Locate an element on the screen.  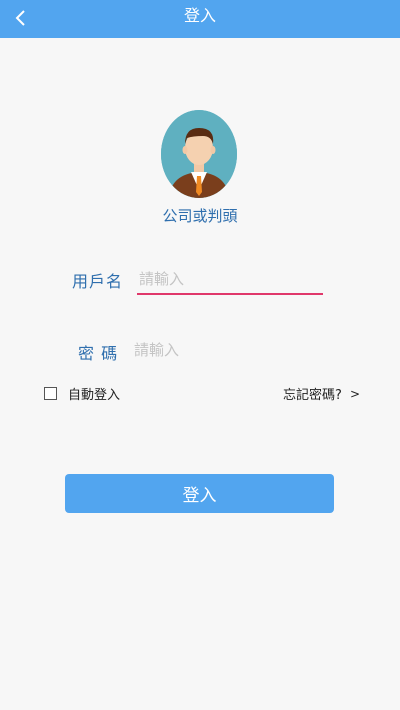
auto-login-toggle: 自動登入 is located at coordinates (82, 393).